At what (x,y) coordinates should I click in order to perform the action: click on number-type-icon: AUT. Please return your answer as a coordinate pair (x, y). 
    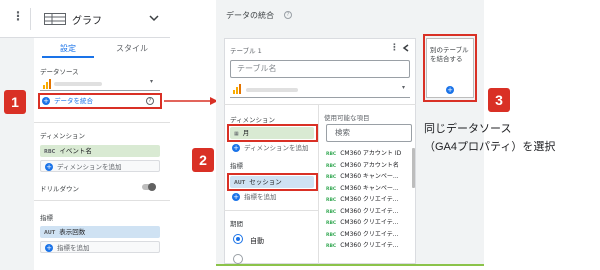
    Looking at the image, I should click on (50, 233).